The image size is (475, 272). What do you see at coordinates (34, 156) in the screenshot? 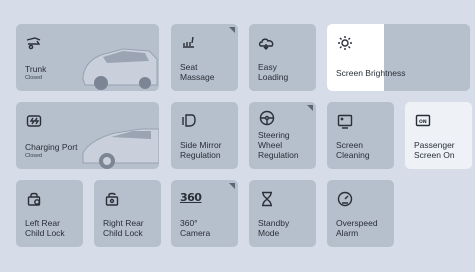
I see `charging-port-status: Closed` at bounding box center [34, 156].